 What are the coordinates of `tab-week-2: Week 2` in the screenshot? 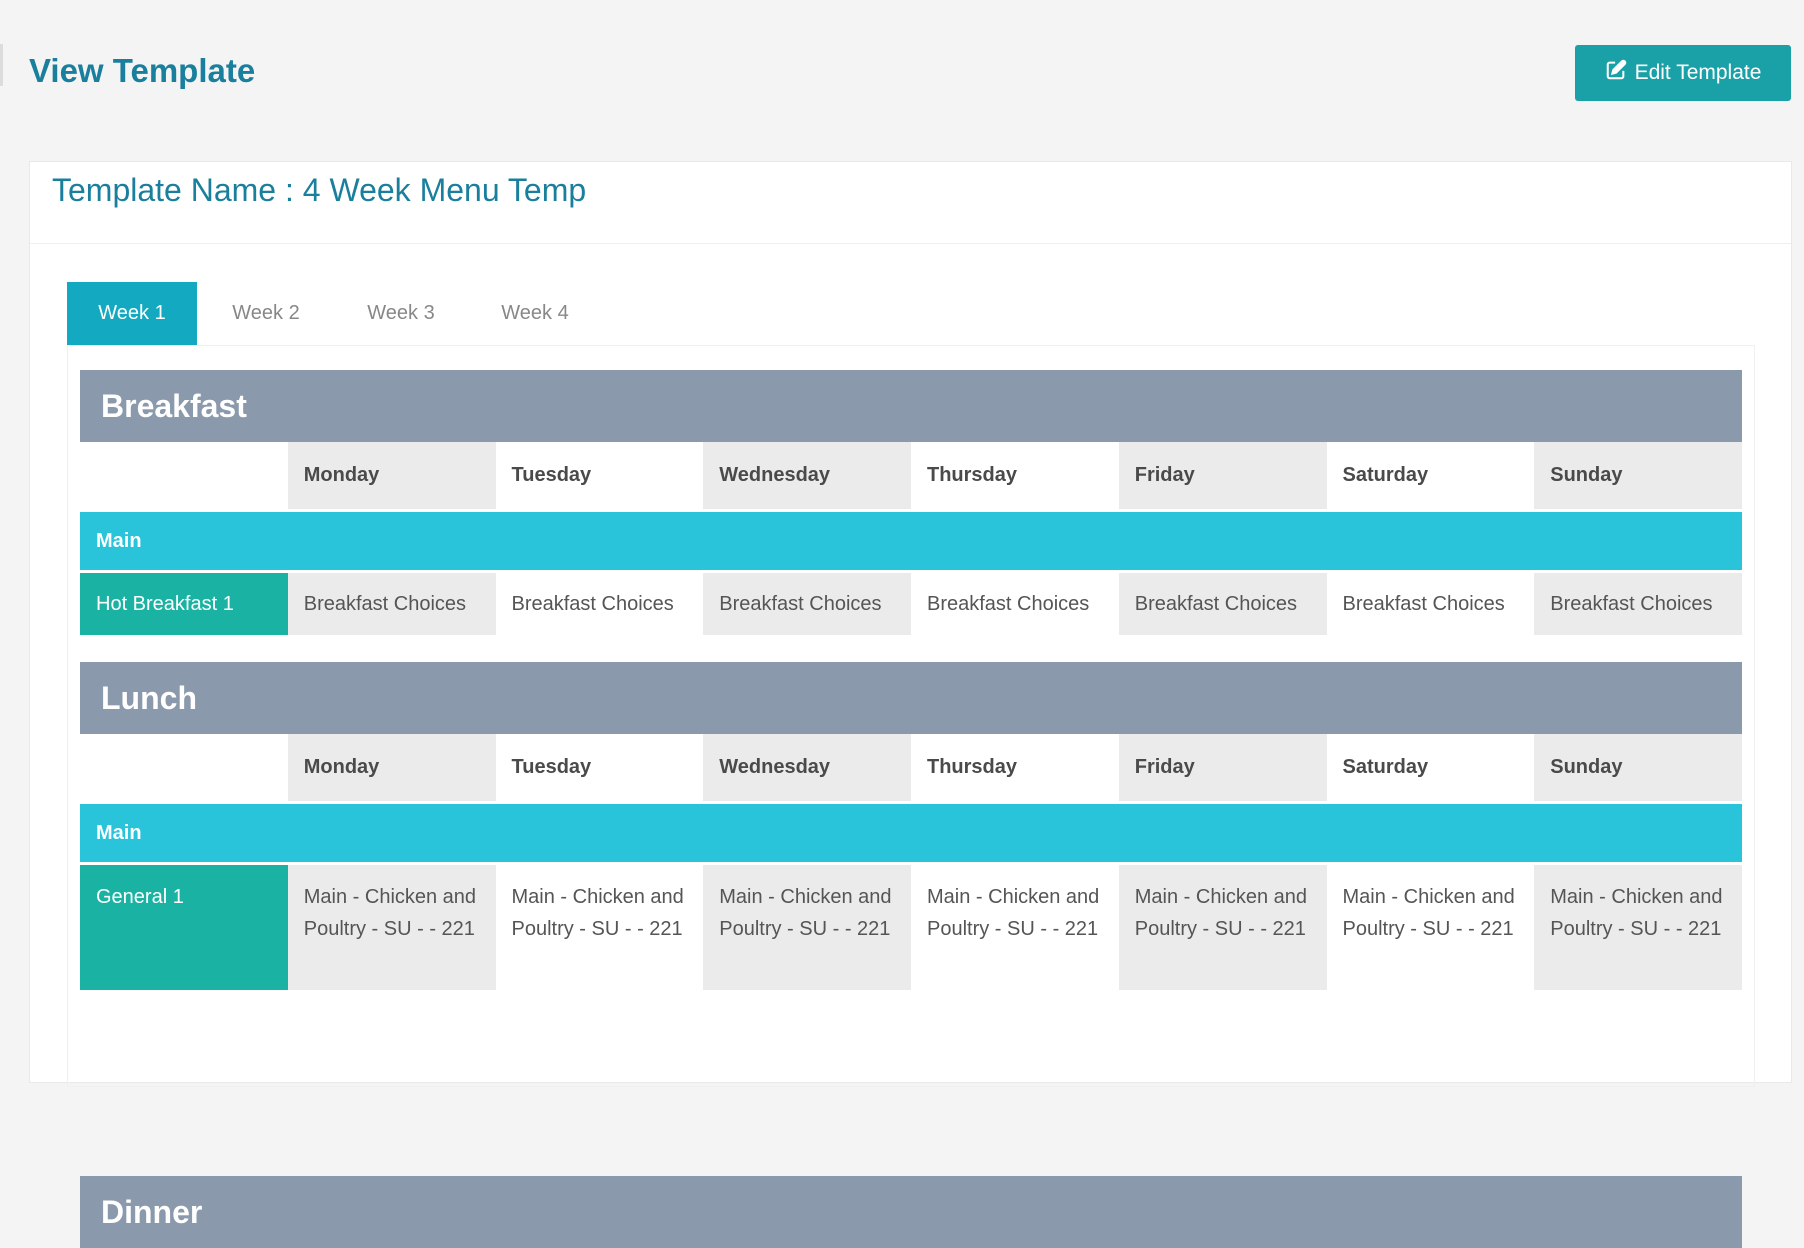 It's located at (266, 313).